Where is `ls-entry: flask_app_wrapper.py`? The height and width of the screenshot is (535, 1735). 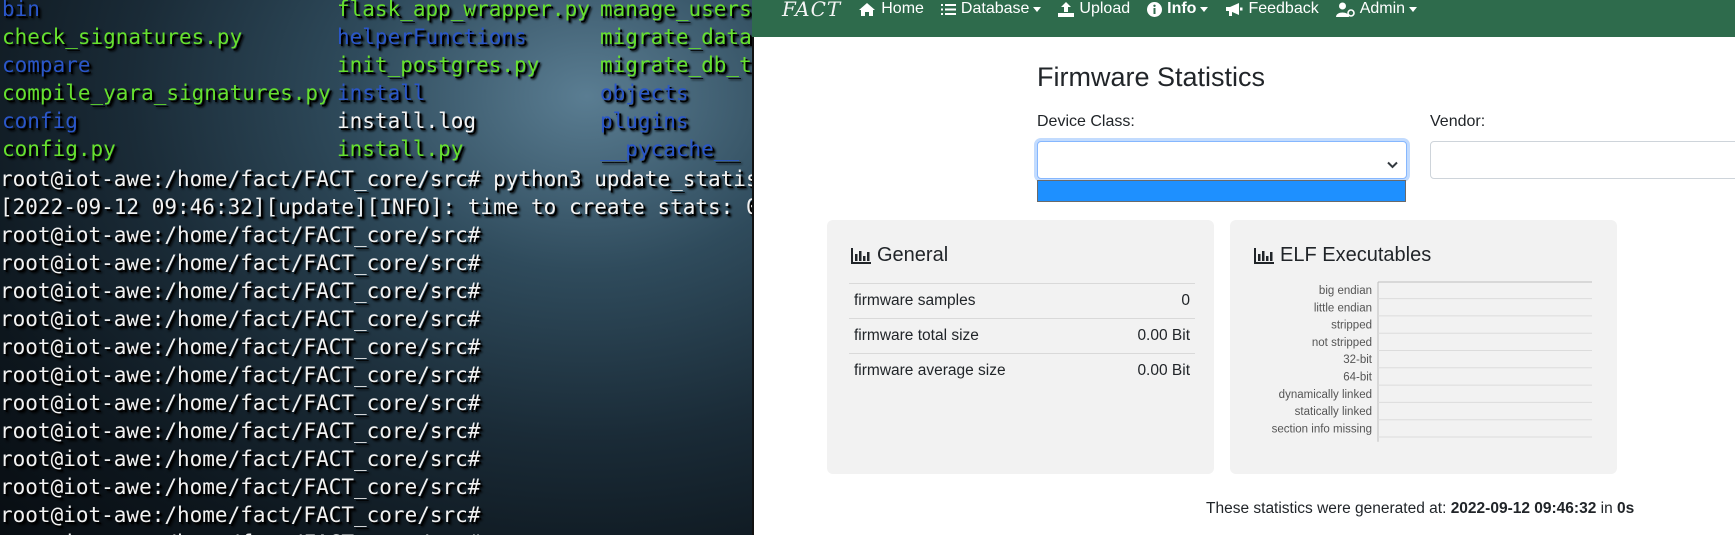 ls-entry: flask_app_wrapper.py is located at coordinates (463, 10).